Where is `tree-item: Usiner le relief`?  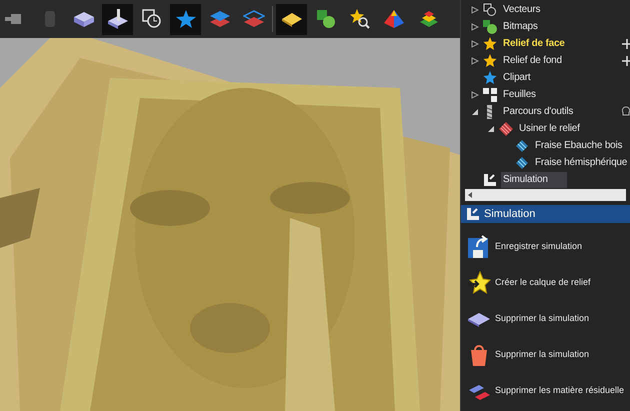 tree-item: Usiner le relief is located at coordinates (550, 128).